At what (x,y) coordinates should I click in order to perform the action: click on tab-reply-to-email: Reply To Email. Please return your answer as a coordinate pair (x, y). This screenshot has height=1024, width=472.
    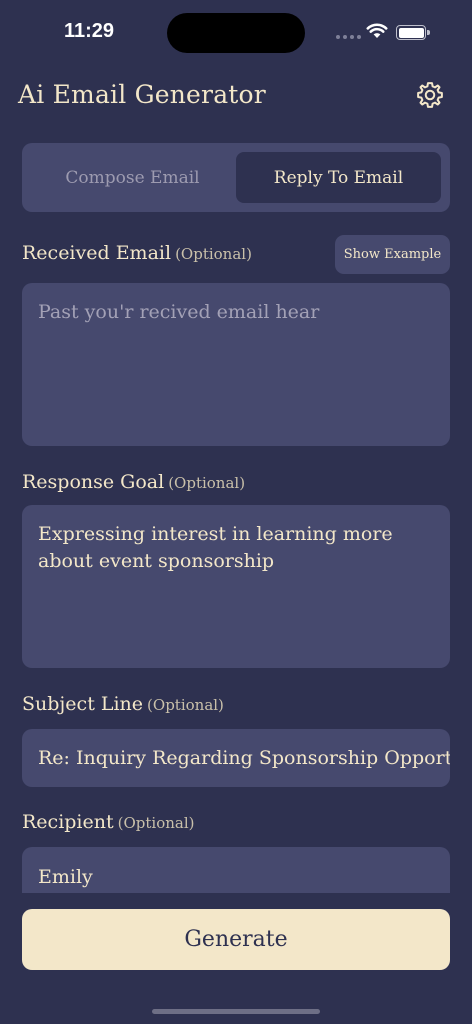
    Looking at the image, I should click on (338, 177).